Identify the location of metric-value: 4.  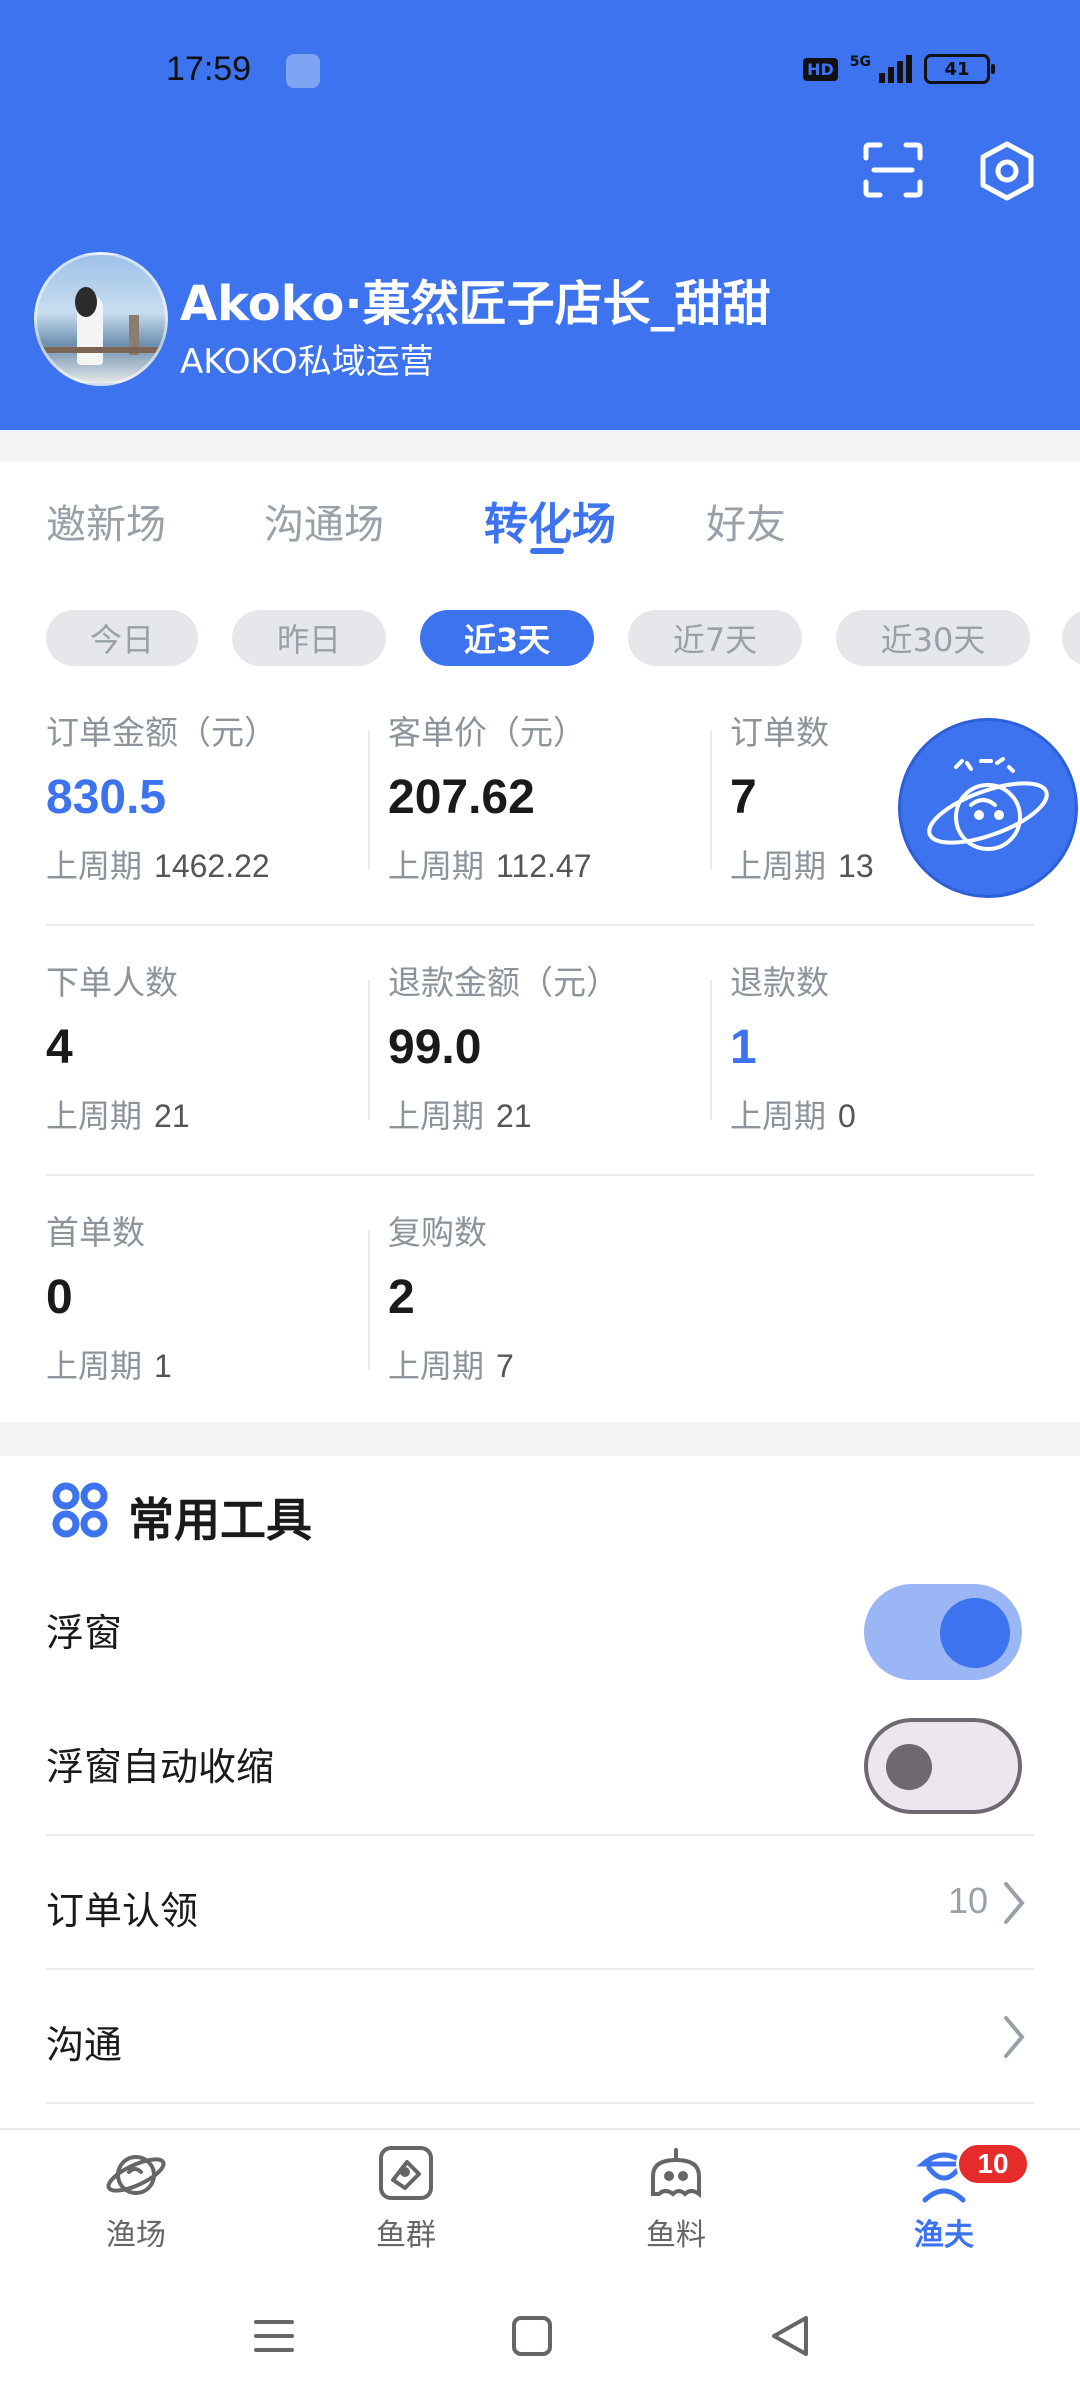
(59, 1047).